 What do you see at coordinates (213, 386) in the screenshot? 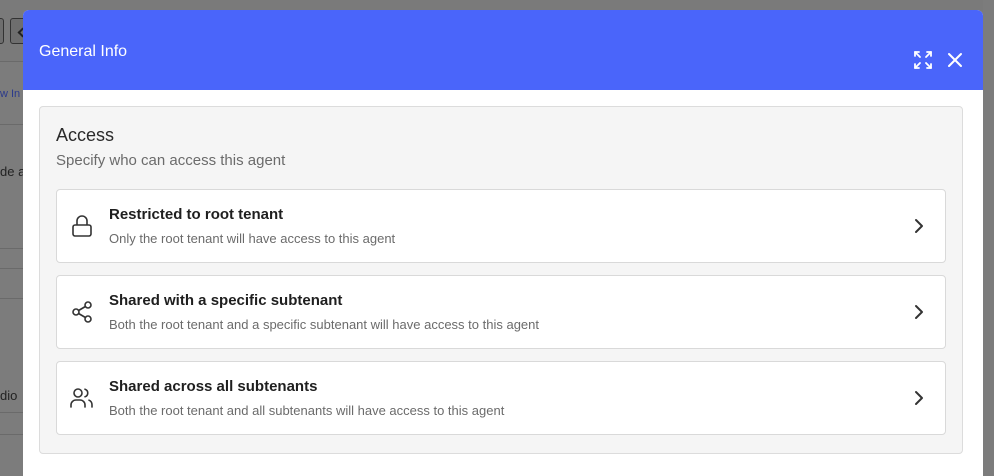
I see `option-title: Shared across all subtenants` at bounding box center [213, 386].